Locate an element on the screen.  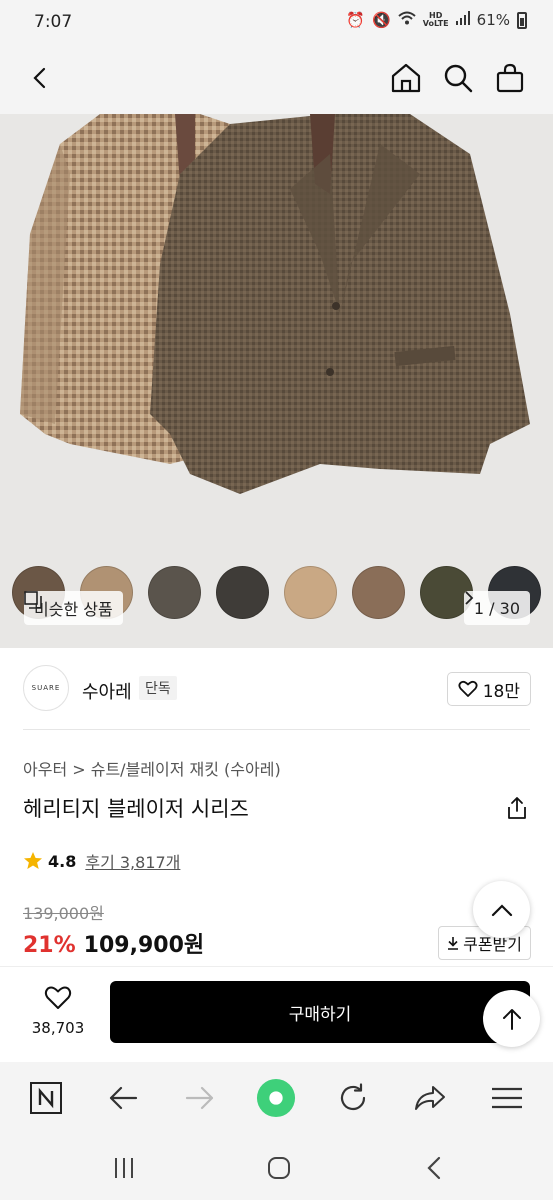
original-price: 139,000원 is located at coordinates (63, 913).